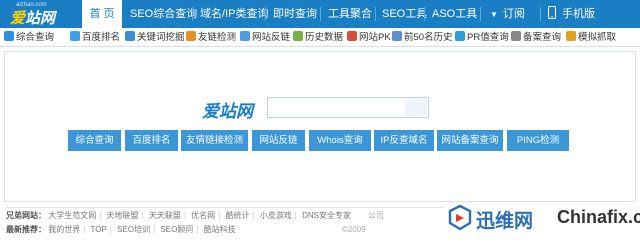 The height and width of the screenshot is (243, 640). I want to click on footer-link: SEO培训, so click(133, 229).